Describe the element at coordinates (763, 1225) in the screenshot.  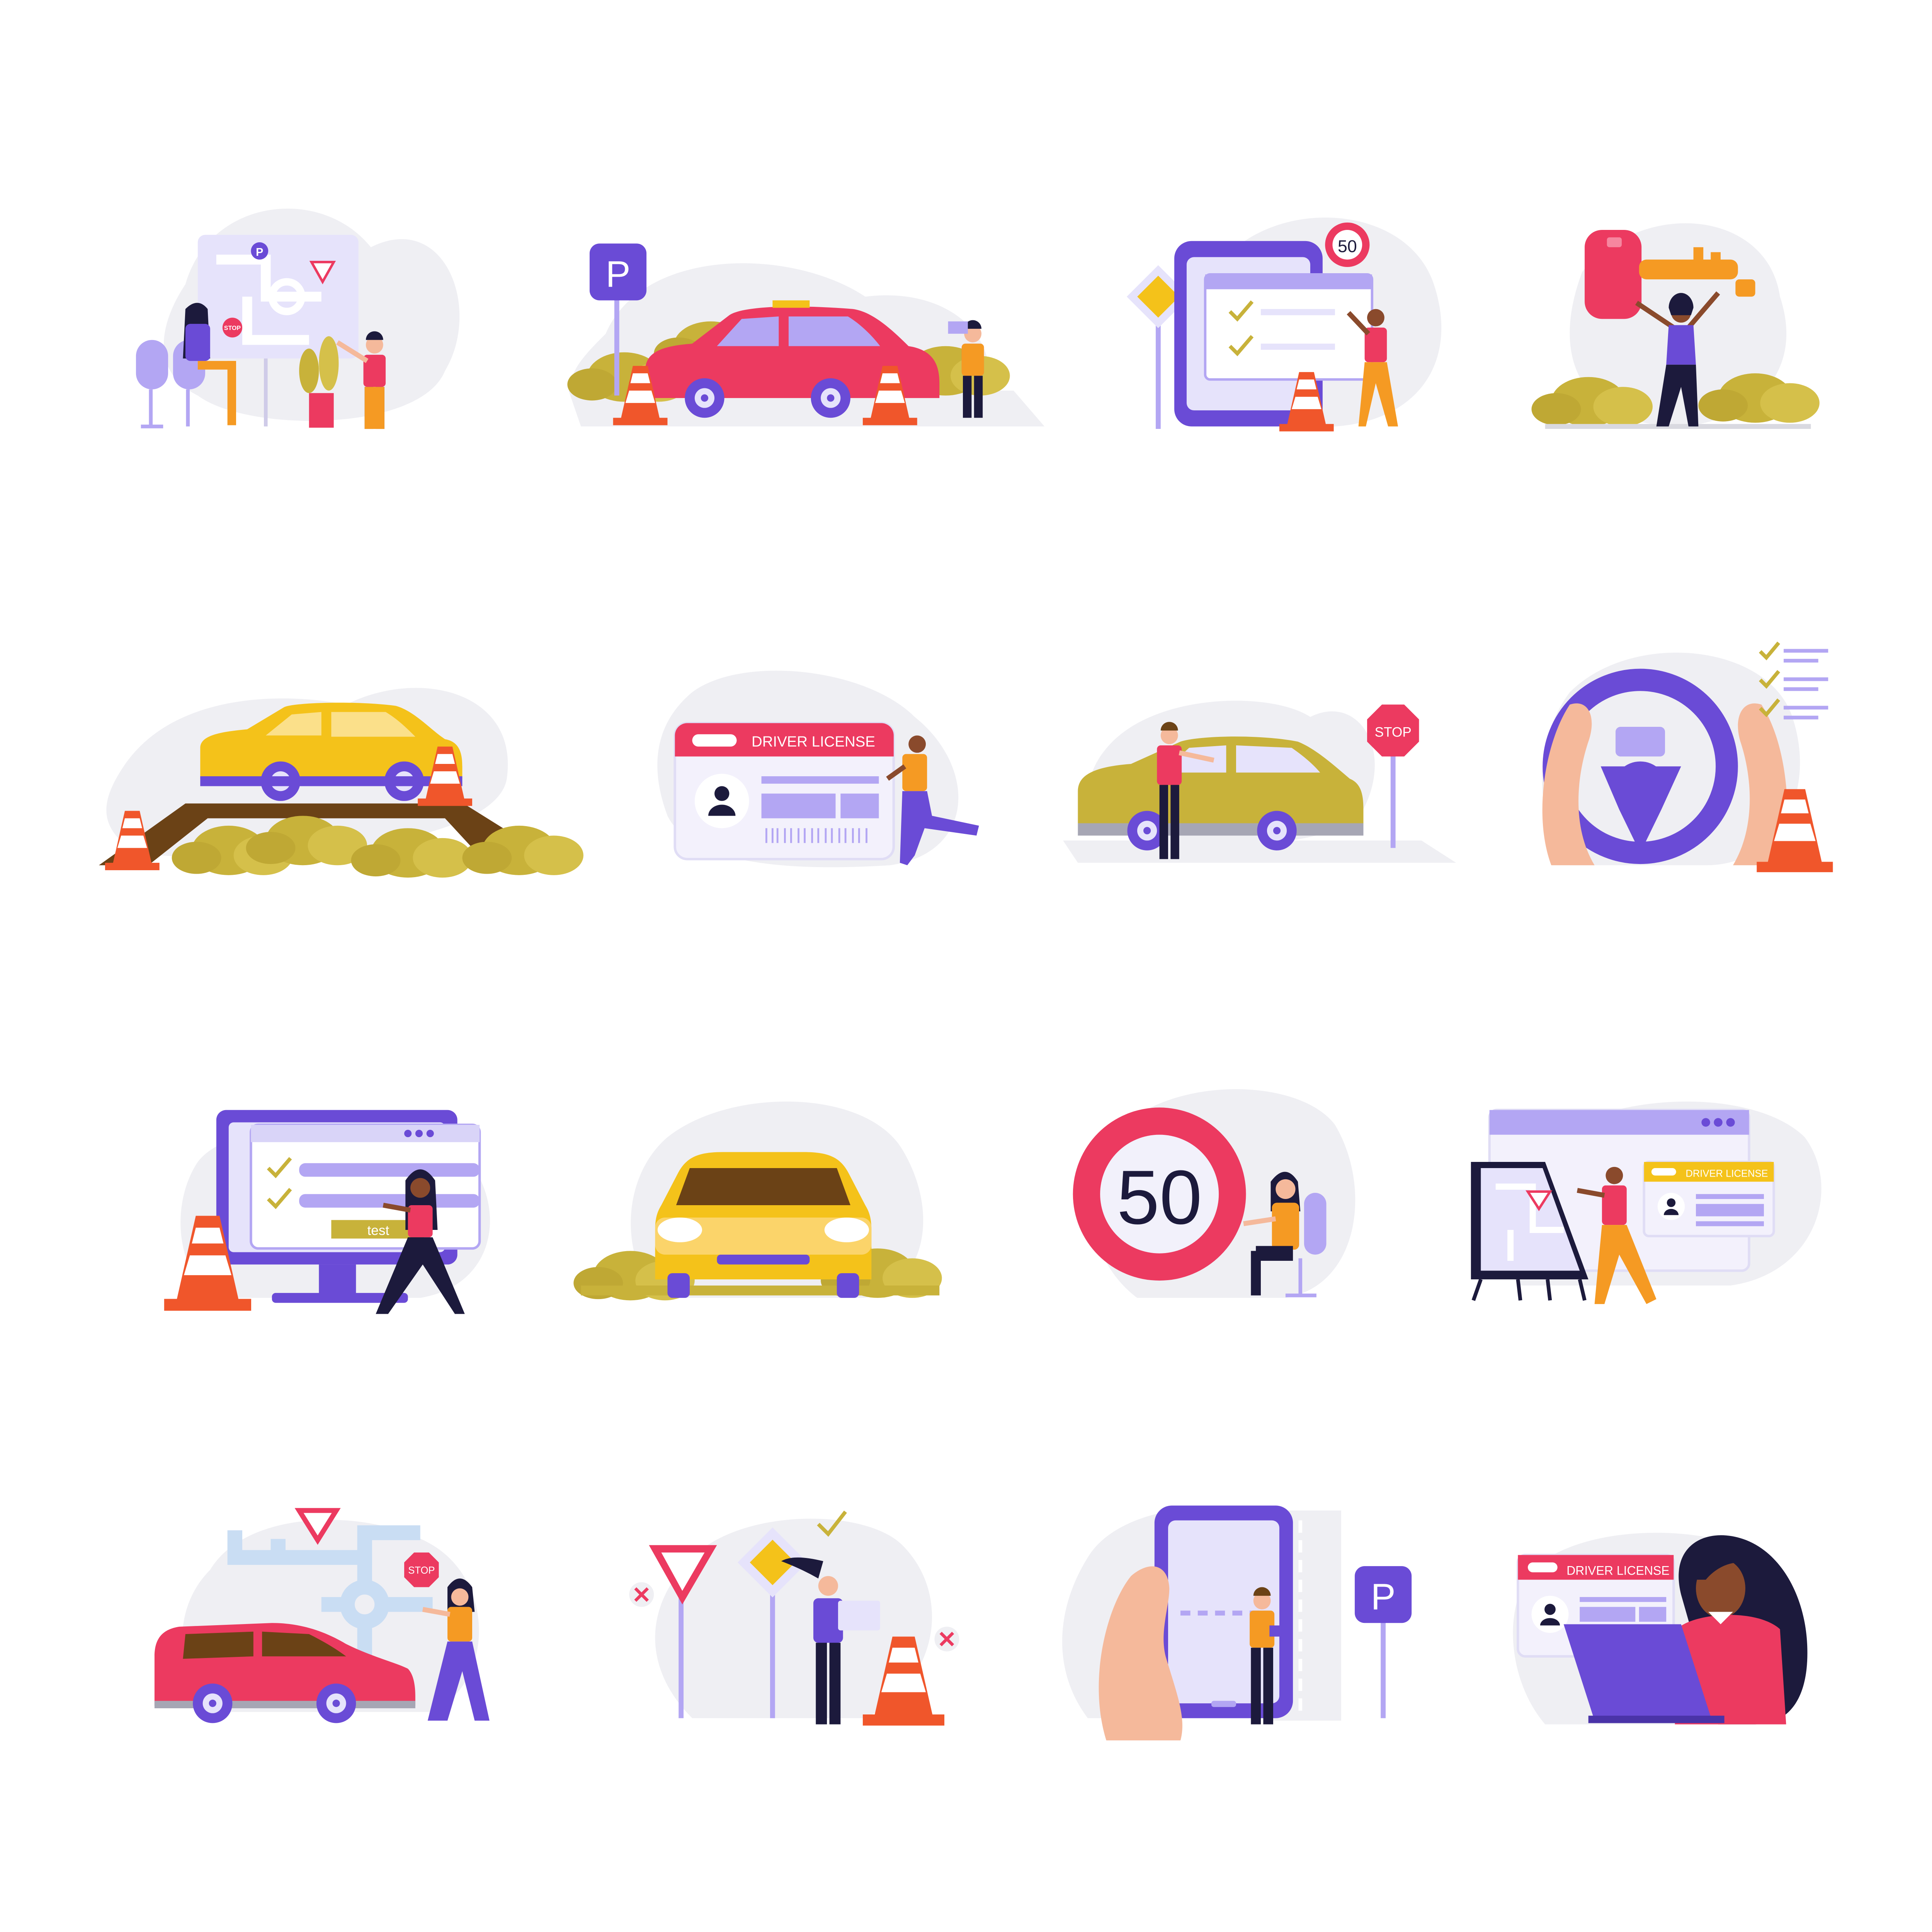
I see `front-car-icon` at that location.